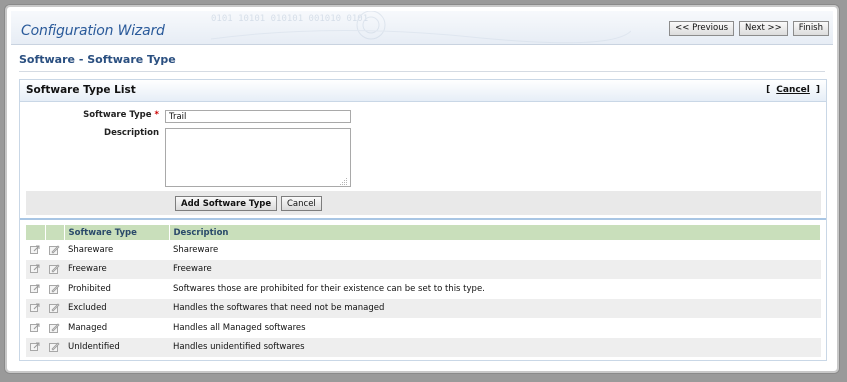 Image resolution: width=847 pixels, height=382 pixels. What do you see at coordinates (116, 269) in the screenshot?
I see `software-type-cell: Freeware` at bounding box center [116, 269].